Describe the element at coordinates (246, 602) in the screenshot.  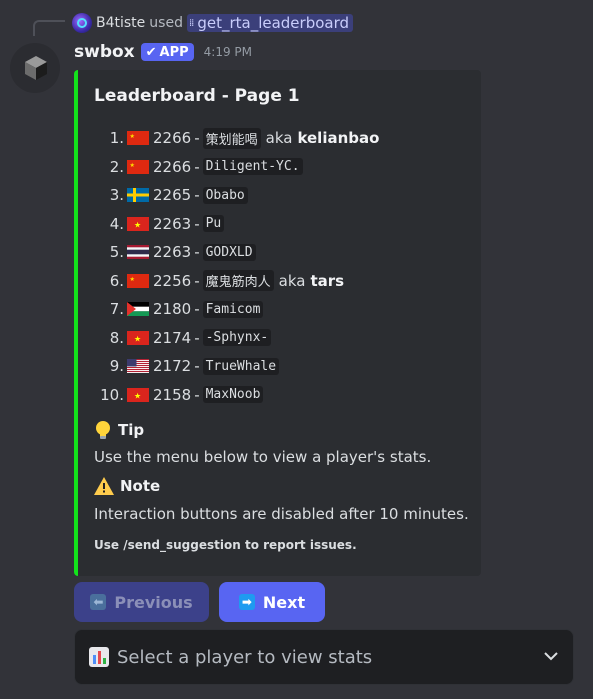
I see `right-arrow-icon: ➡` at that location.